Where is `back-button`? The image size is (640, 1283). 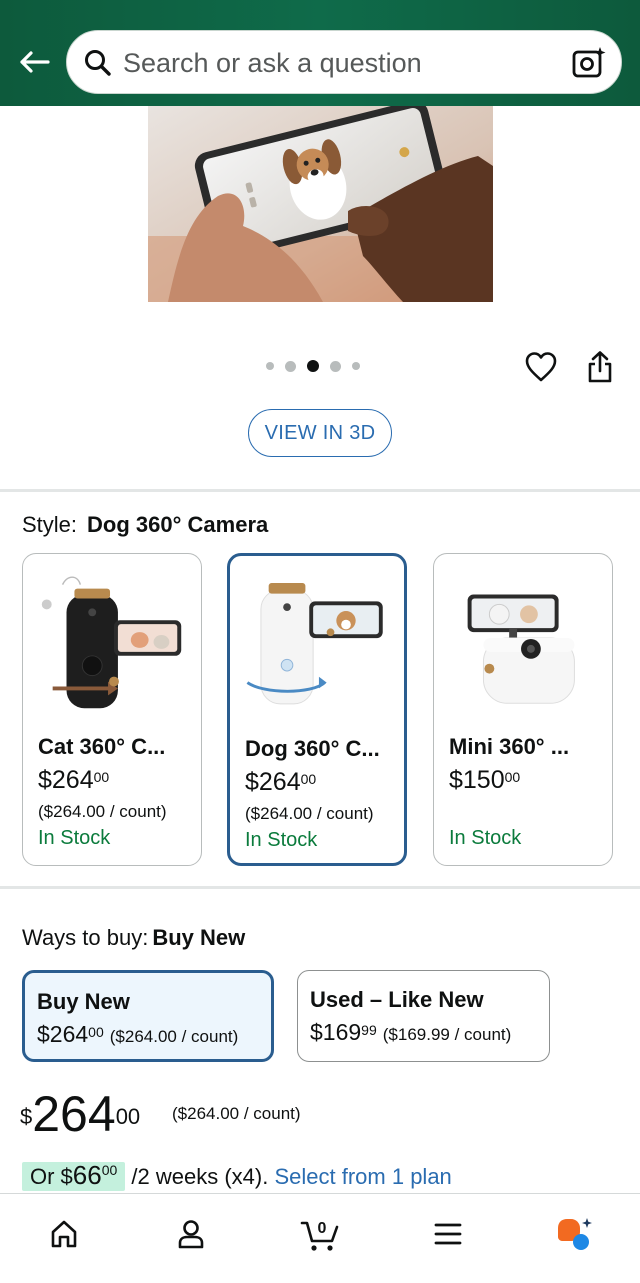 back-button is located at coordinates (34, 62).